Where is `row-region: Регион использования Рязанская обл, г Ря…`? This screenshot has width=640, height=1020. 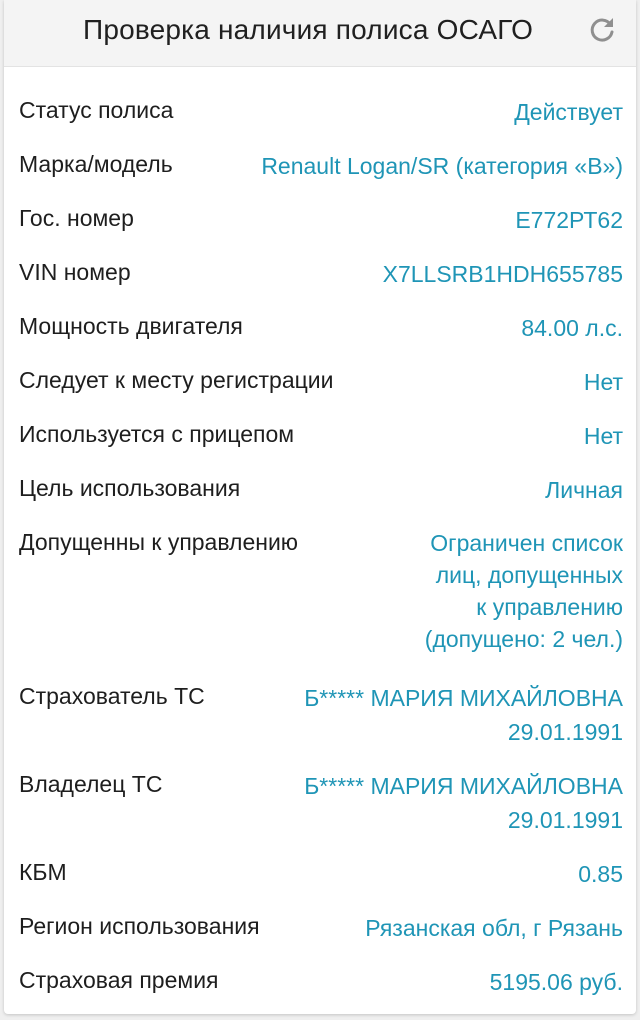 row-region: Регион использования Рязанская обл, г Ря… is located at coordinates (321, 928).